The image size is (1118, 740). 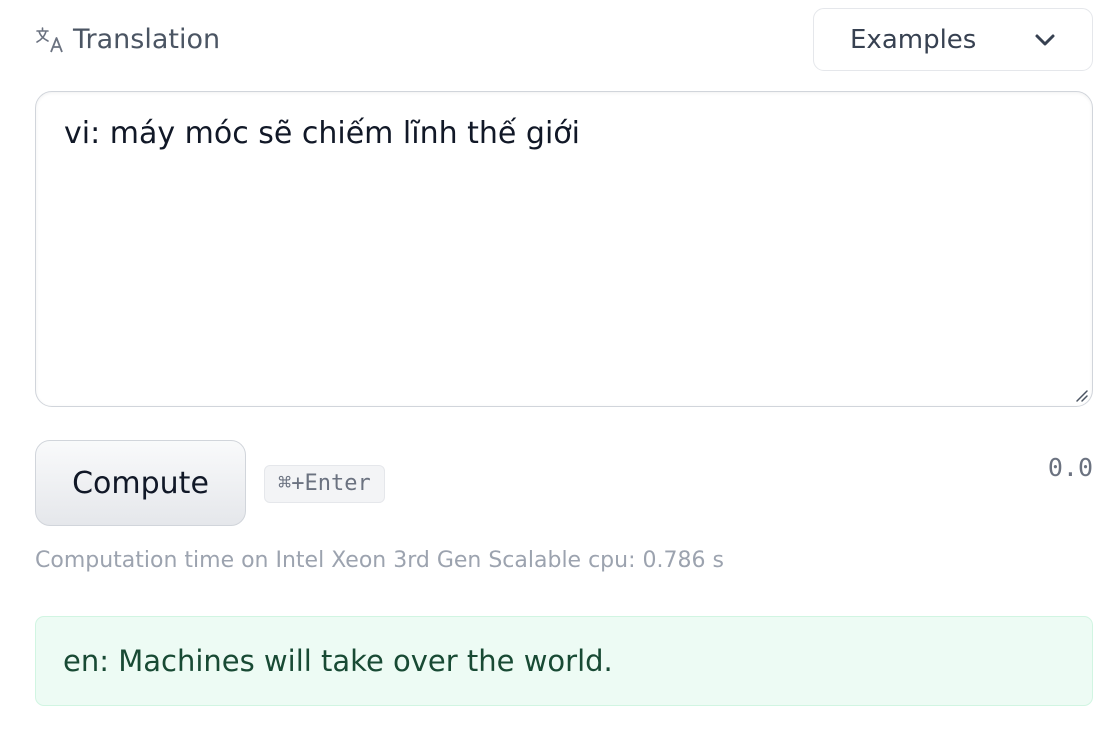 What do you see at coordinates (1081, 395) in the screenshot?
I see `resize-handle-icon` at bounding box center [1081, 395].